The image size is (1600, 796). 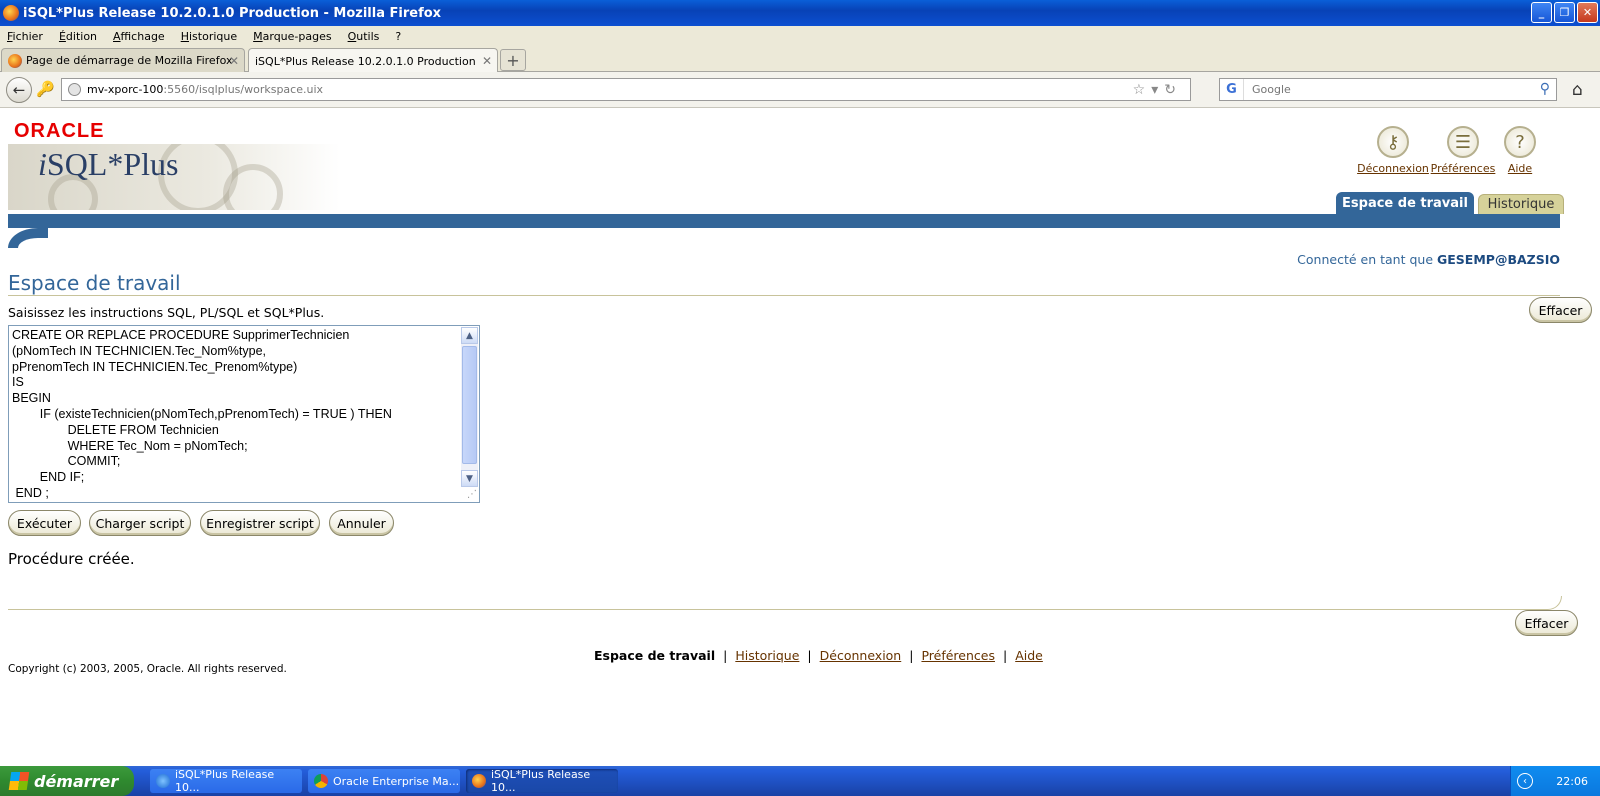 I want to click on global-button-deconnexion: ⚷ Déconnexion, so click(x=1393, y=150).